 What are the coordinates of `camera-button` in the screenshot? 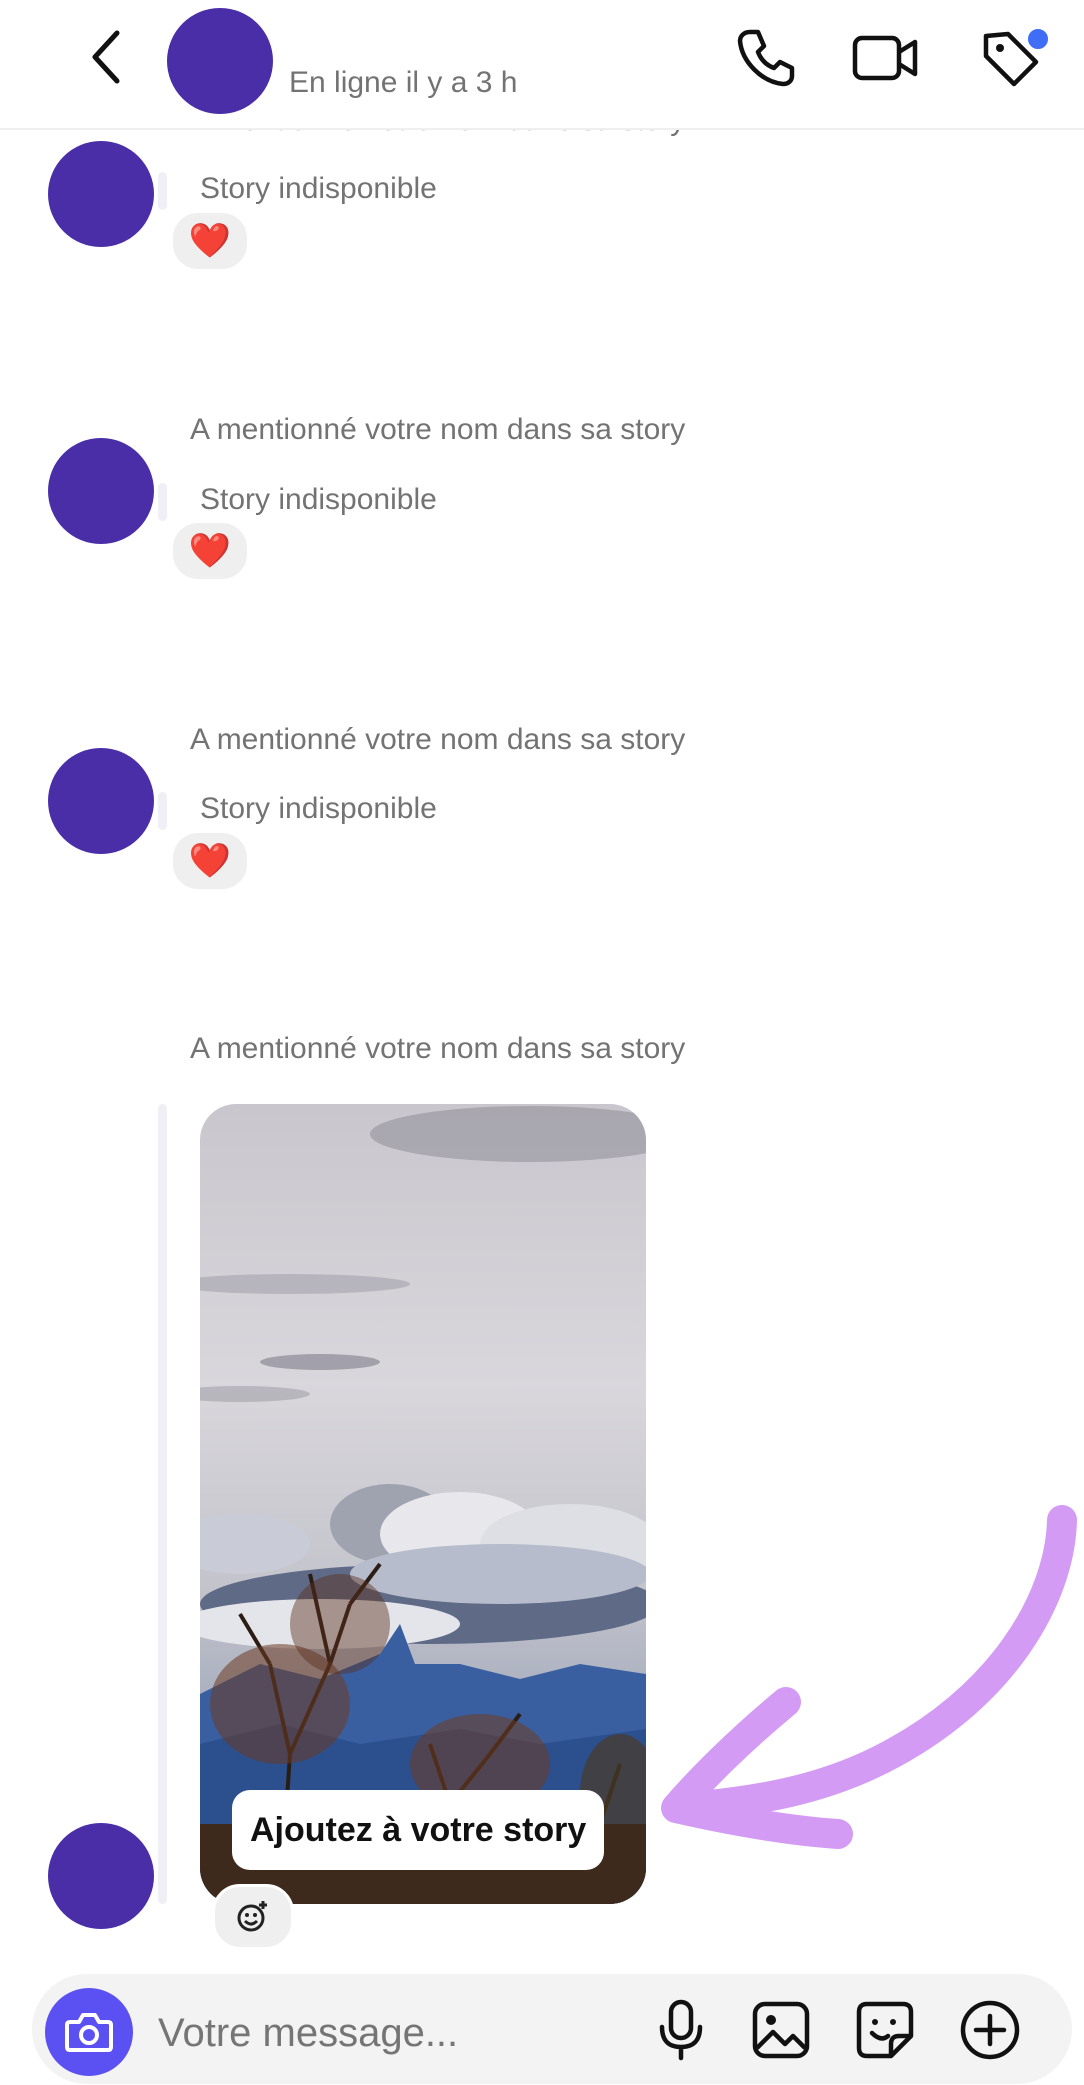 It's located at (89, 2032).